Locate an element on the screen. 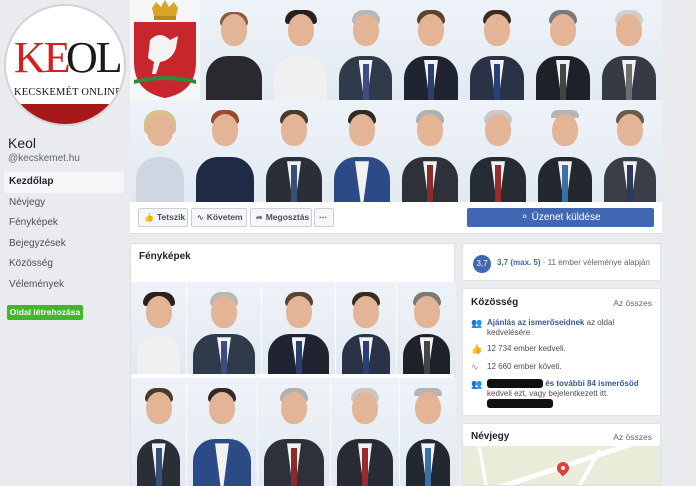 The height and width of the screenshot is (486, 696). nav-item-about: Névjegy is located at coordinates (64, 203).